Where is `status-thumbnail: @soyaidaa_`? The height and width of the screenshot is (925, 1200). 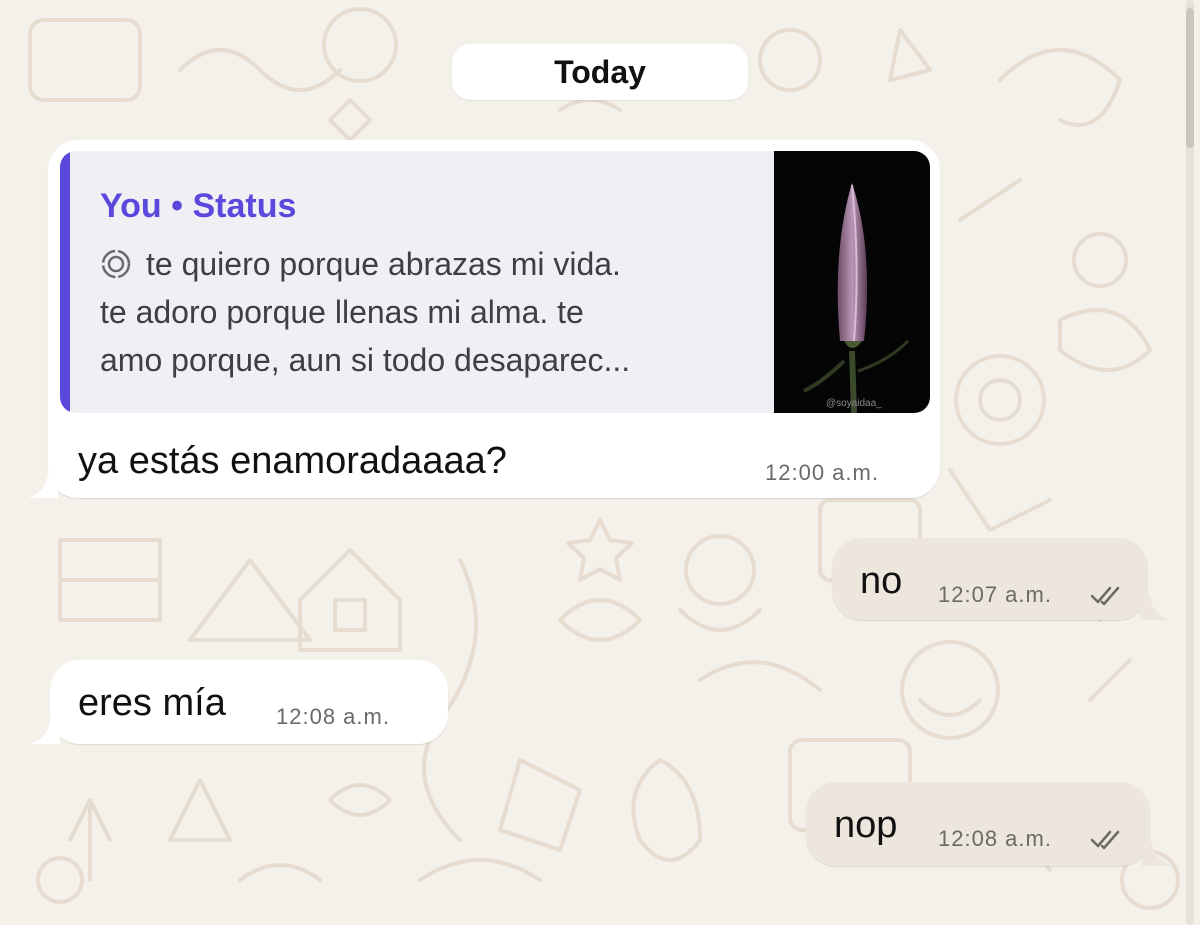 status-thumbnail: @soyaidaa_ is located at coordinates (852, 282).